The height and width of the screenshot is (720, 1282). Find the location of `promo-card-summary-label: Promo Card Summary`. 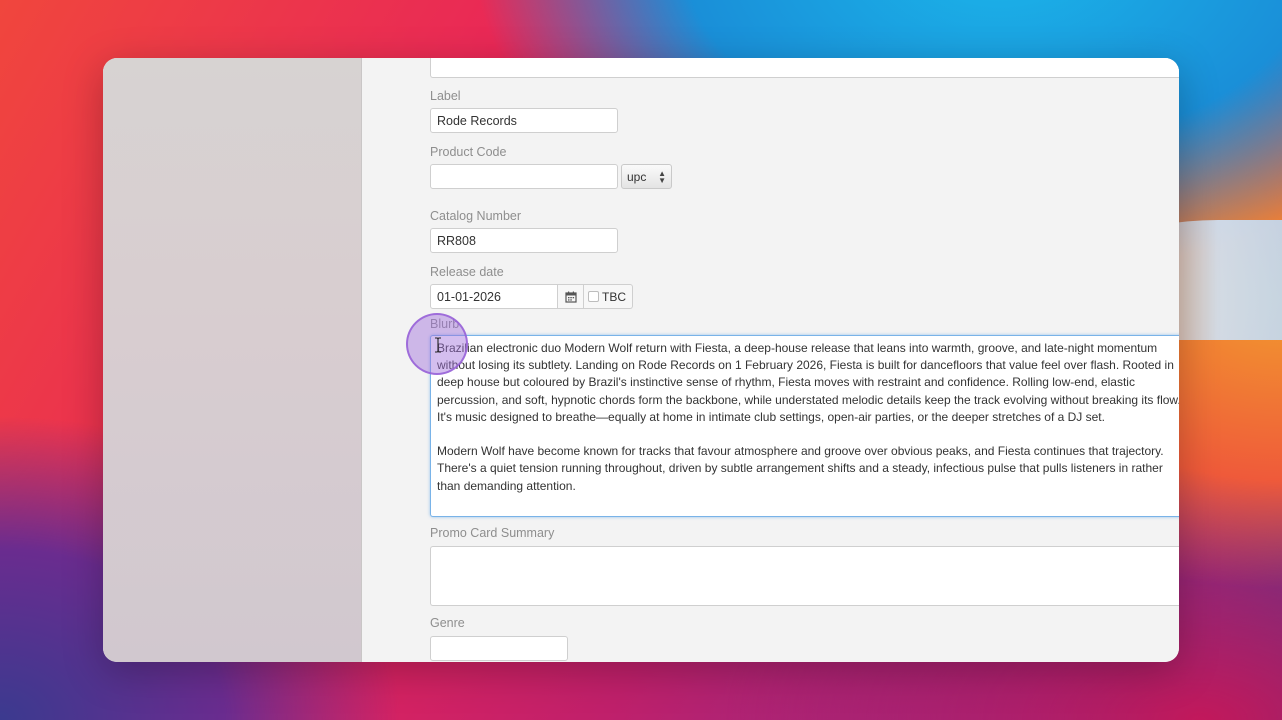

promo-card-summary-label: Promo Card Summary is located at coordinates (492, 533).